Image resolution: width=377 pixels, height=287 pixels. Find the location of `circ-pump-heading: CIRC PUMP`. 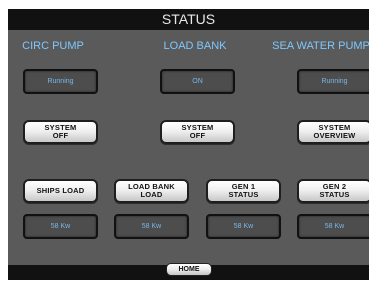

circ-pump-heading: CIRC PUMP is located at coordinates (53, 46).